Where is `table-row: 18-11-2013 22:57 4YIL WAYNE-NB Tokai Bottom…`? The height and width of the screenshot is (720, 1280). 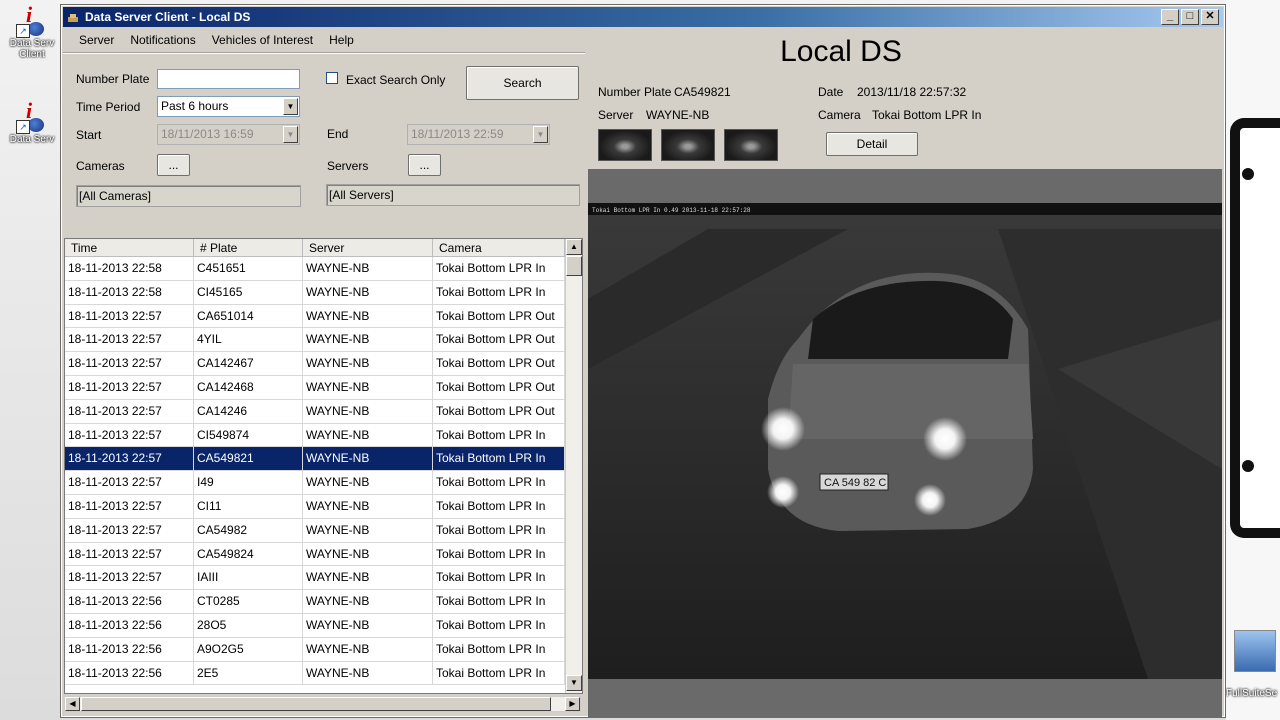 table-row: 18-11-2013 22:57 4YIL WAYNE-NB Tokai Bottom… is located at coordinates (315, 340).